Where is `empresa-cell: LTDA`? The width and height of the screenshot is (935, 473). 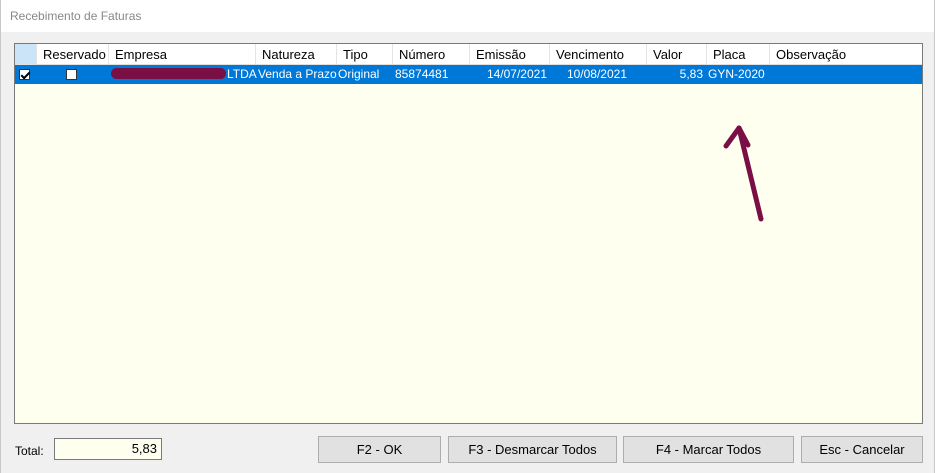
empresa-cell: LTDA is located at coordinates (242, 74).